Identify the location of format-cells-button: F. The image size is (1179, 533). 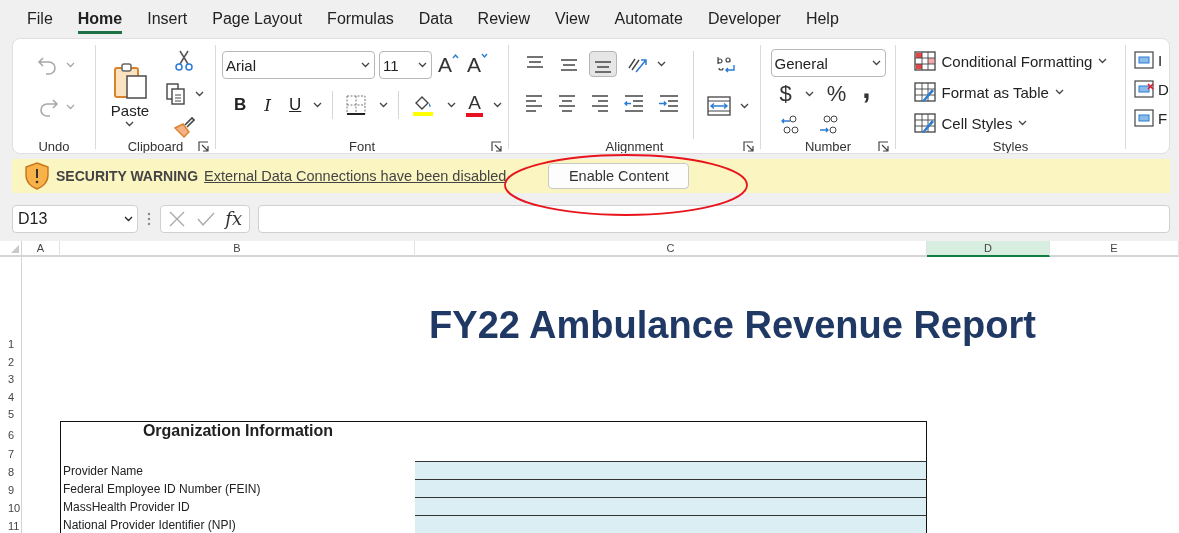
(1151, 118).